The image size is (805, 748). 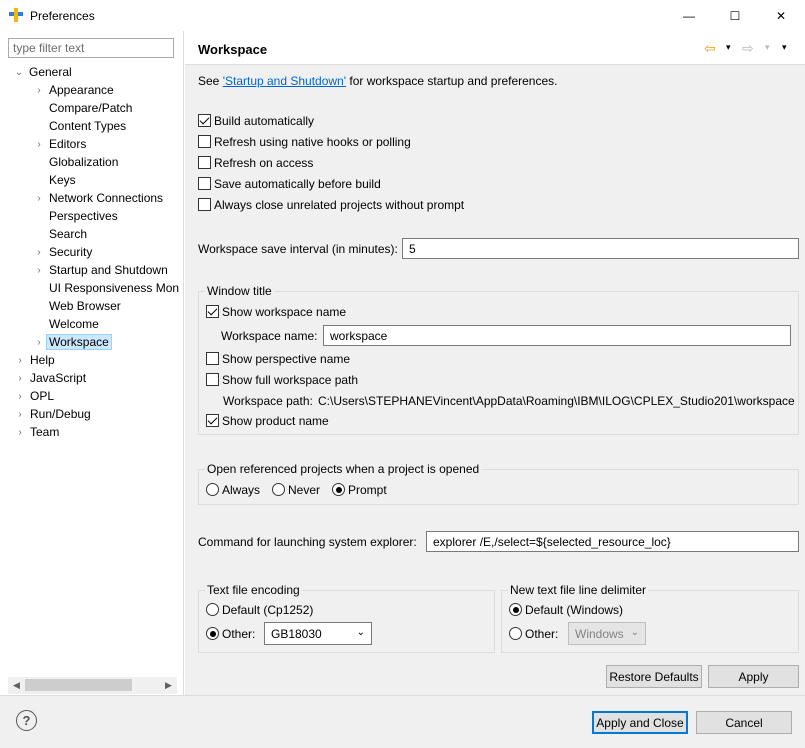 I want to click on line-delimiter-legend: New text file line delimiter, so click(x=578, y=590).